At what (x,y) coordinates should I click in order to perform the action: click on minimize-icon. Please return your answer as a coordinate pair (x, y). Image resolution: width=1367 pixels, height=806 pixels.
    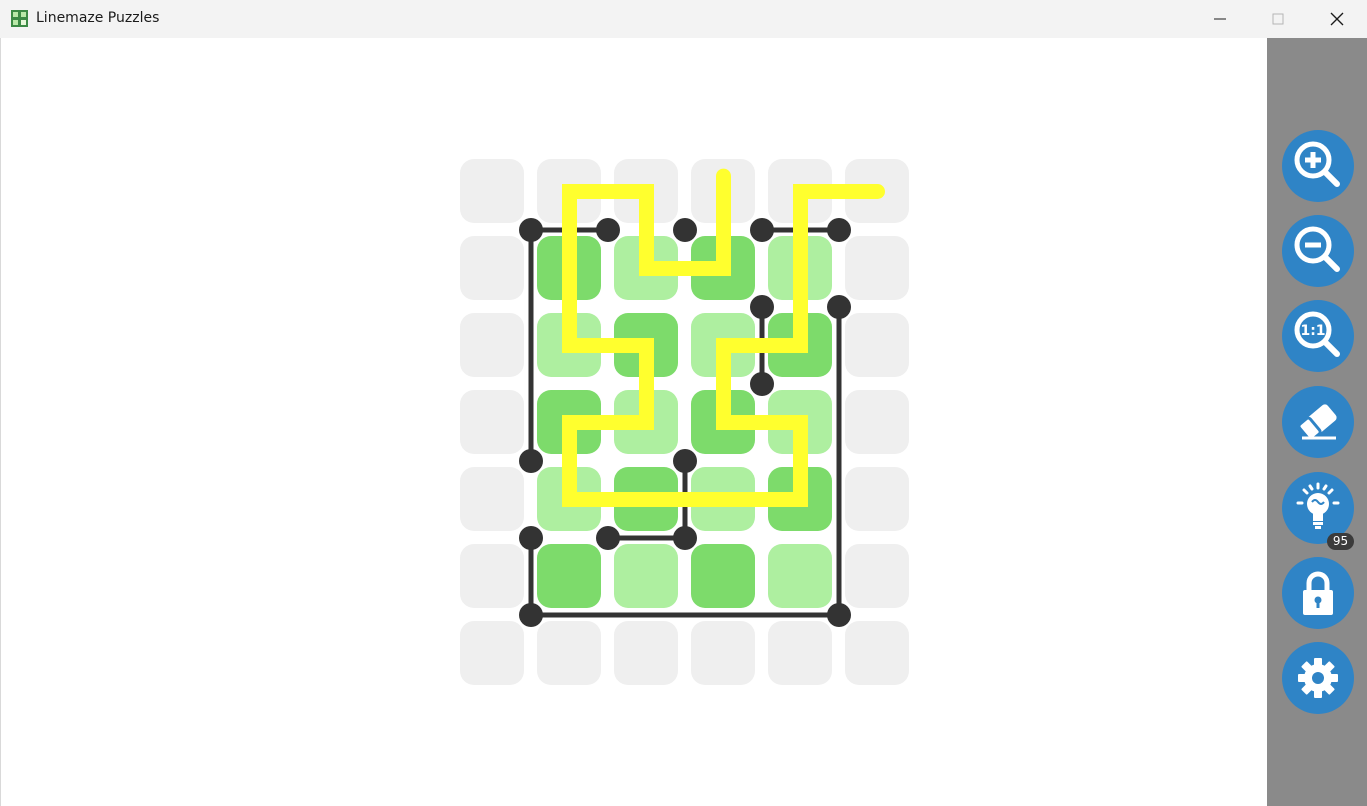
    Looking at the image, I should click on (1220, 19).